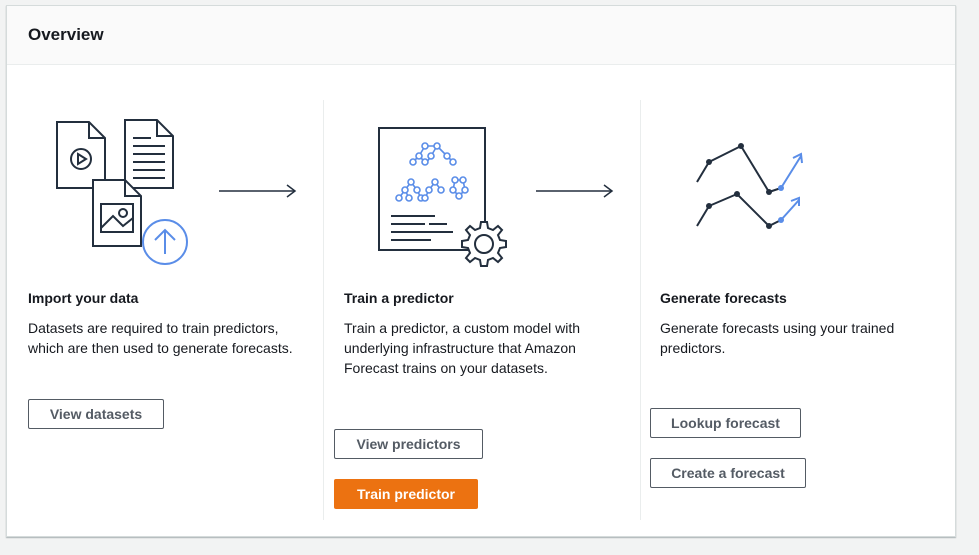 The height and width of the screenshot is (555, 979). Describe the element at coordinates (81, 155) in the screenshot. I see `video-document-icon` at that location.